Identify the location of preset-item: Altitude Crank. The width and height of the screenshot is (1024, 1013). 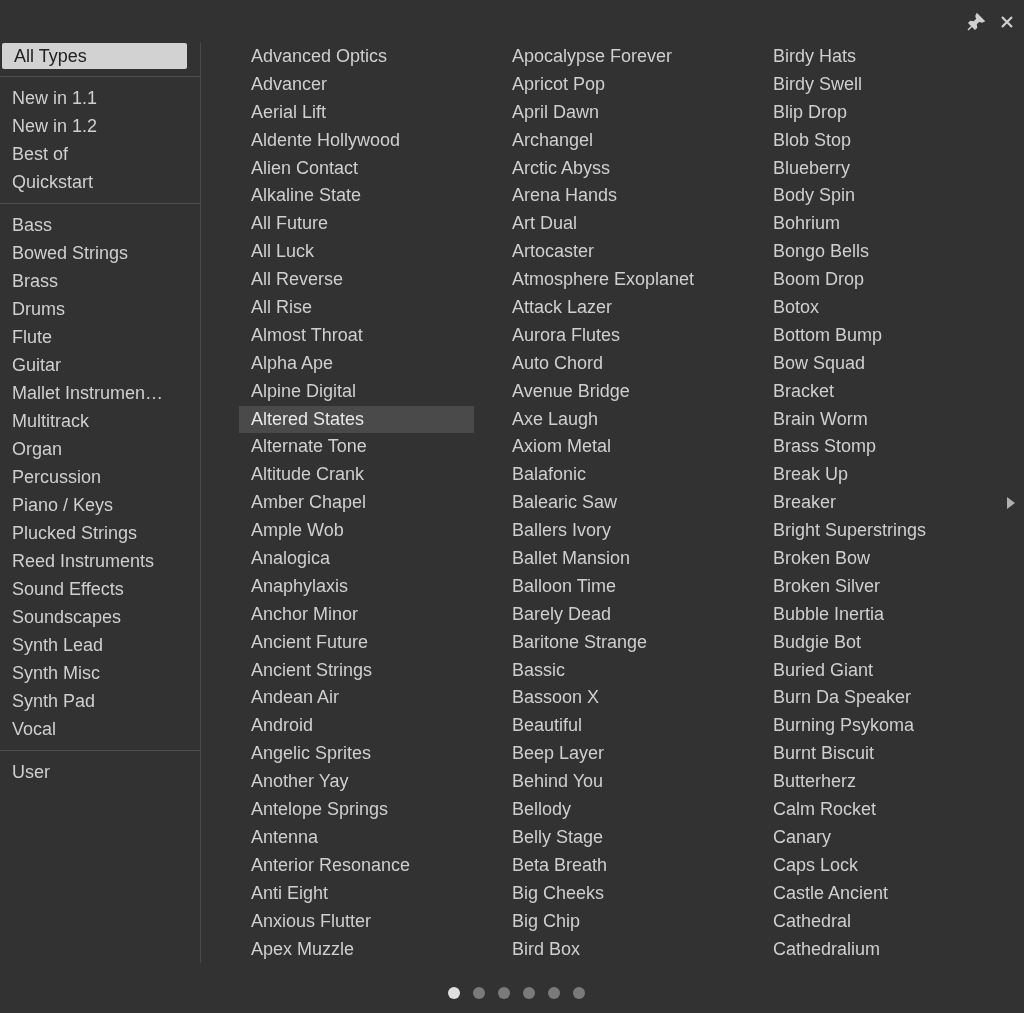
(356, 475).